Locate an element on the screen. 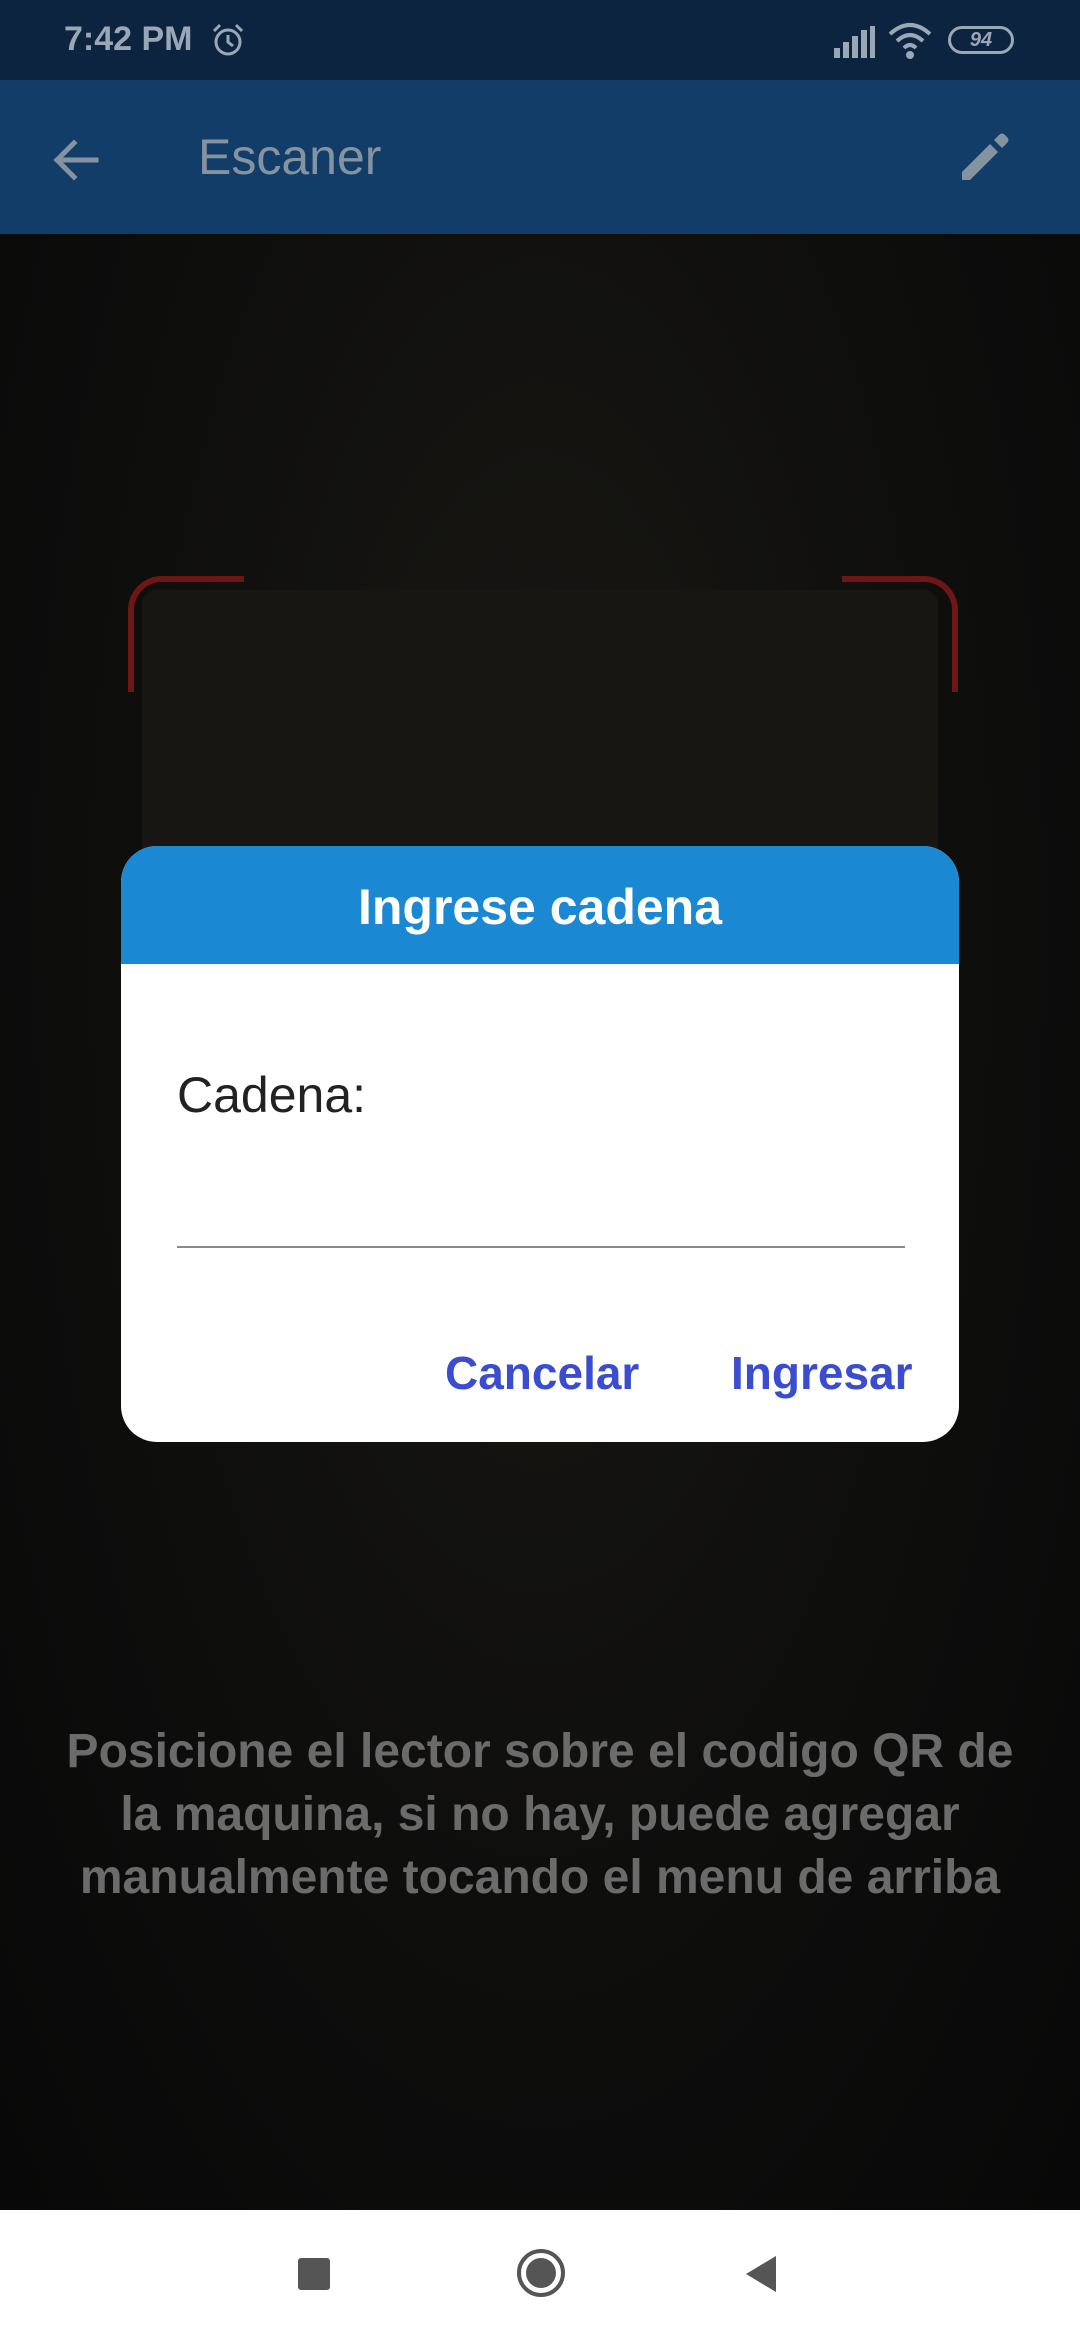  app-bar: Escaner is located at coordinates (540, 157).